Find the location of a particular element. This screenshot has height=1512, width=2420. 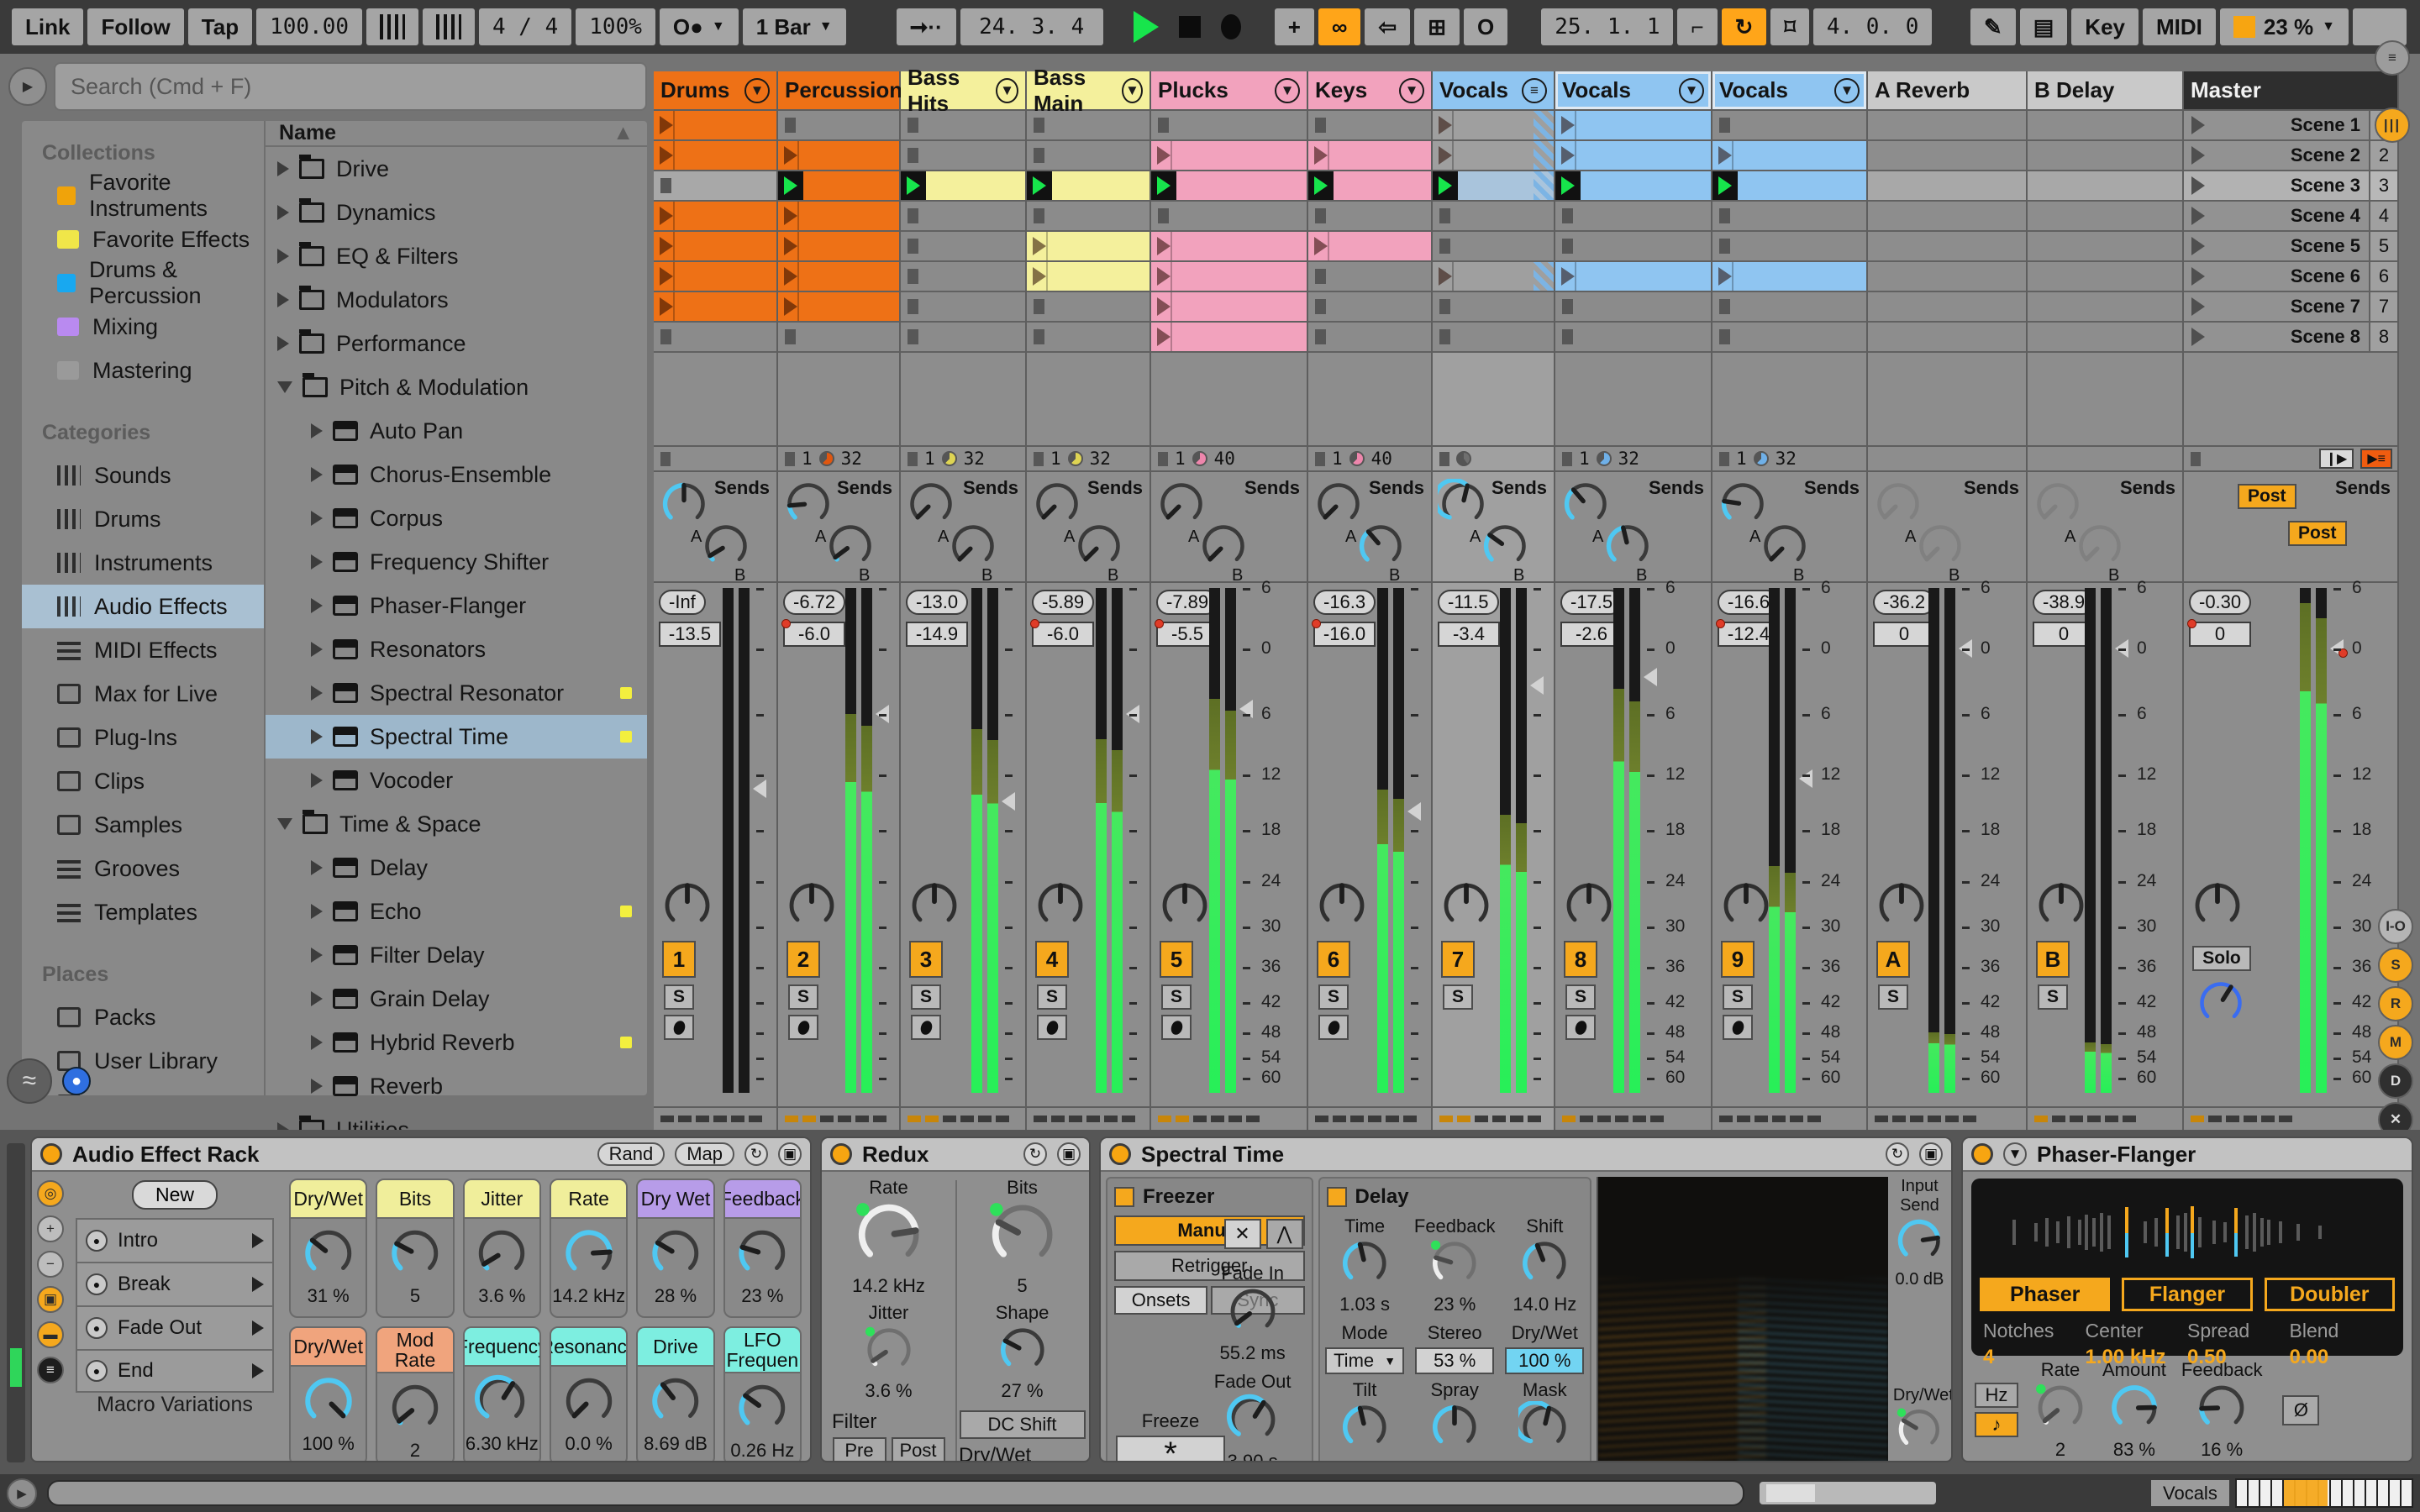

scene-slot-2: Scene 2 is located at coordinates (2276, 156).